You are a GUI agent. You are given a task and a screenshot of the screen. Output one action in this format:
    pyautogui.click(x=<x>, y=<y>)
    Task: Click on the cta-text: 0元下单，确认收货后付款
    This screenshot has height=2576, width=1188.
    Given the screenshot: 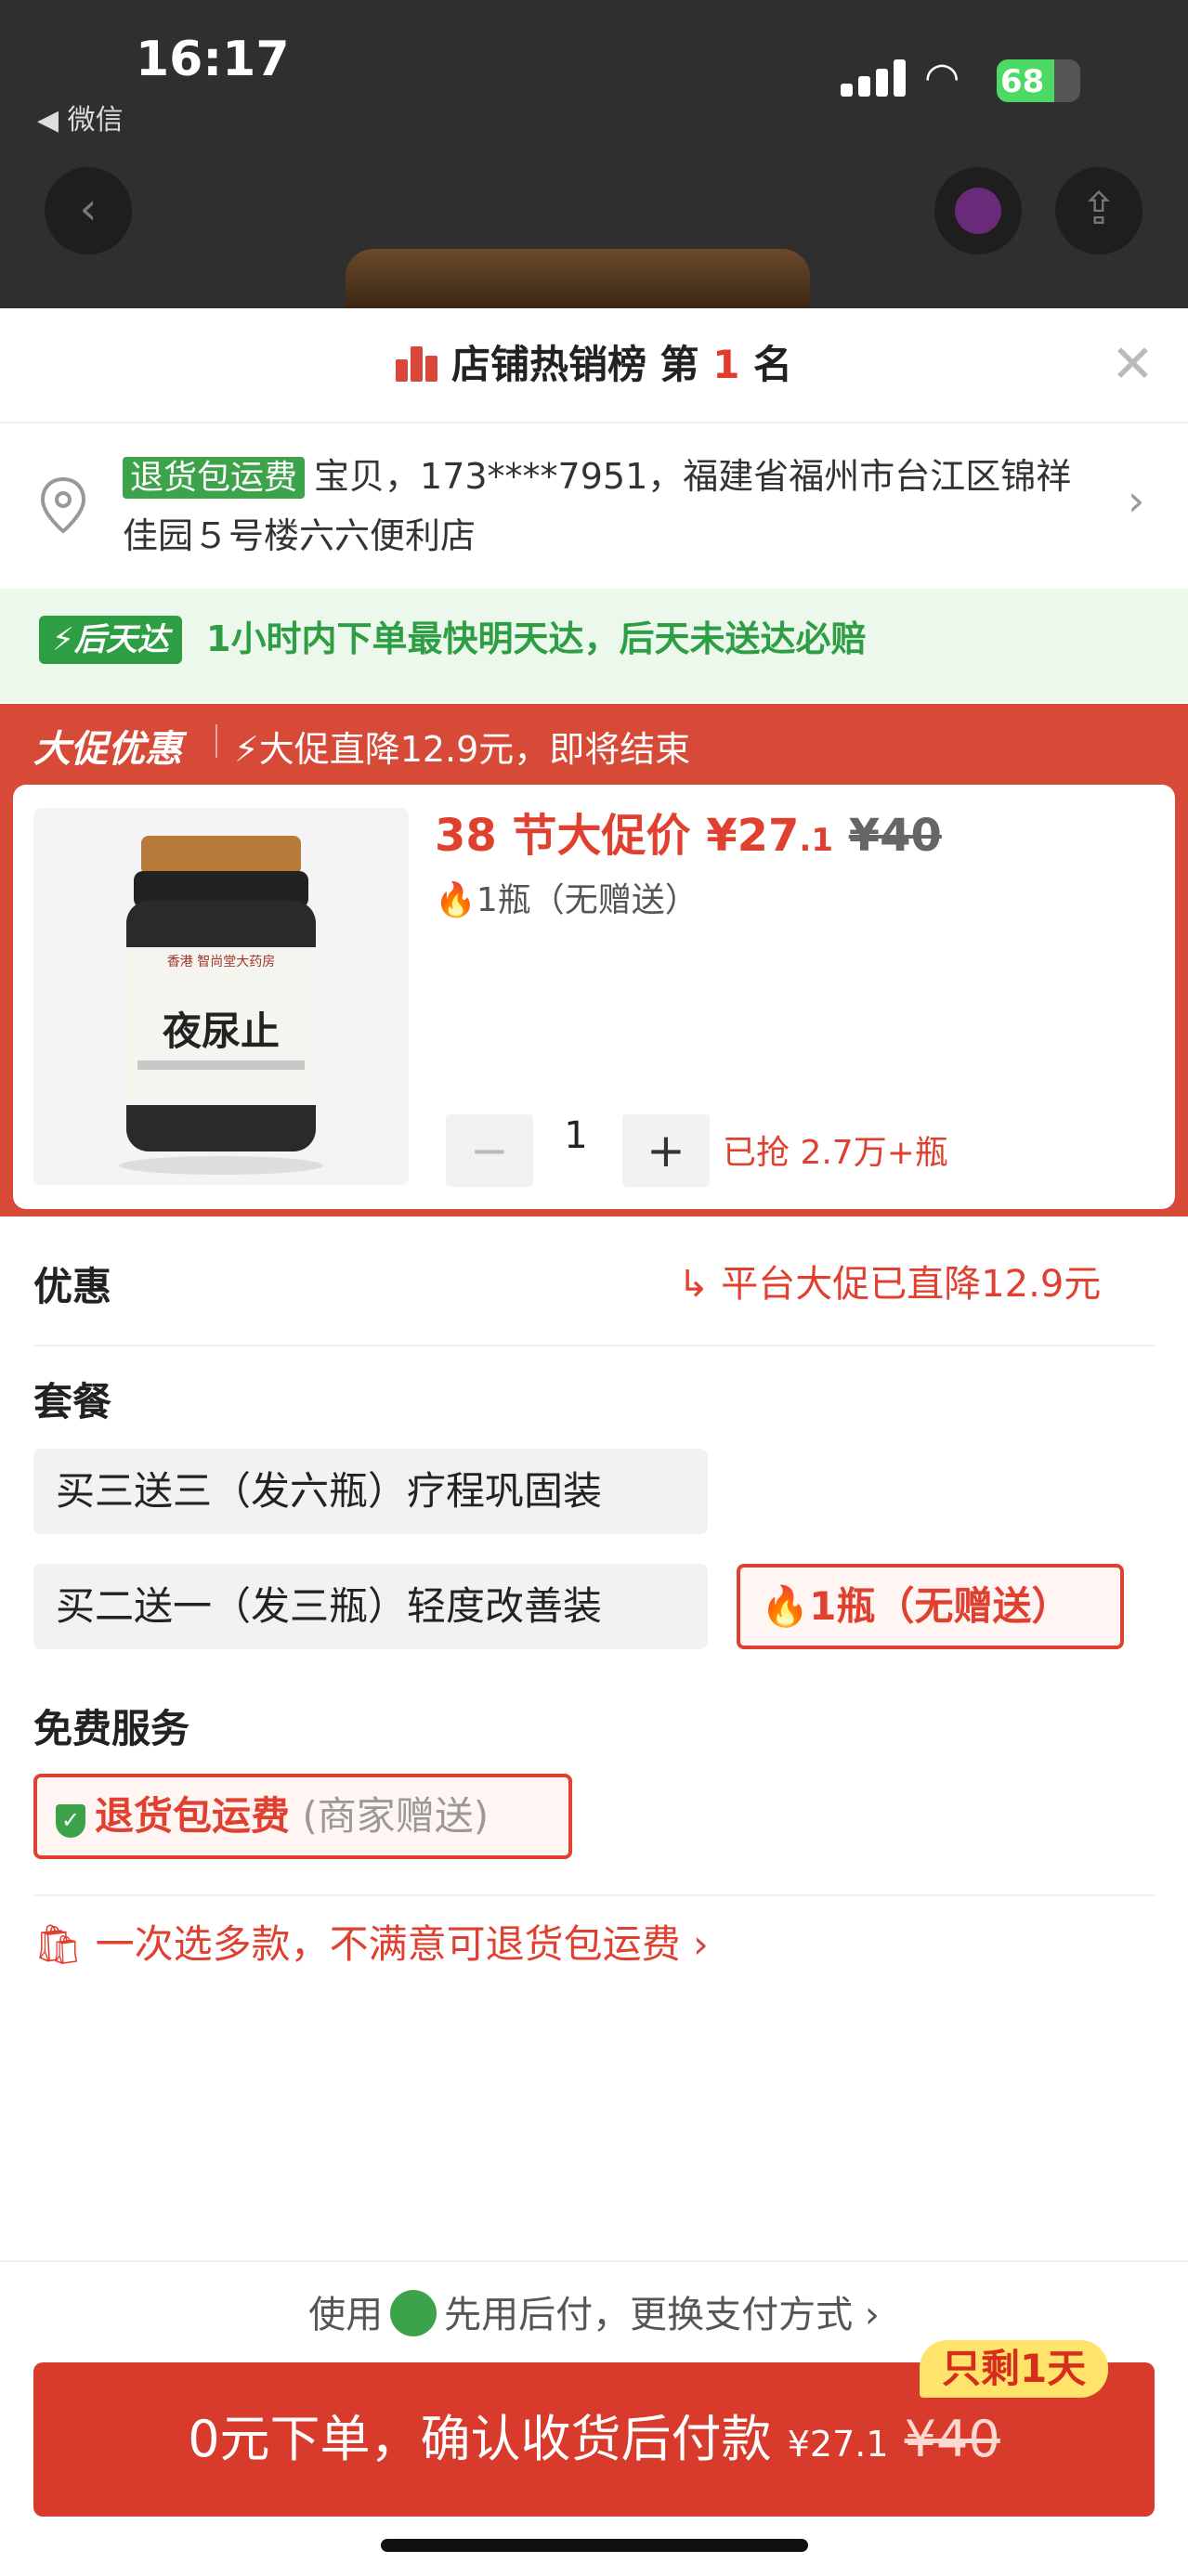 What is the action you would take?
    pyautogui.click(x=488, y=2439)
    